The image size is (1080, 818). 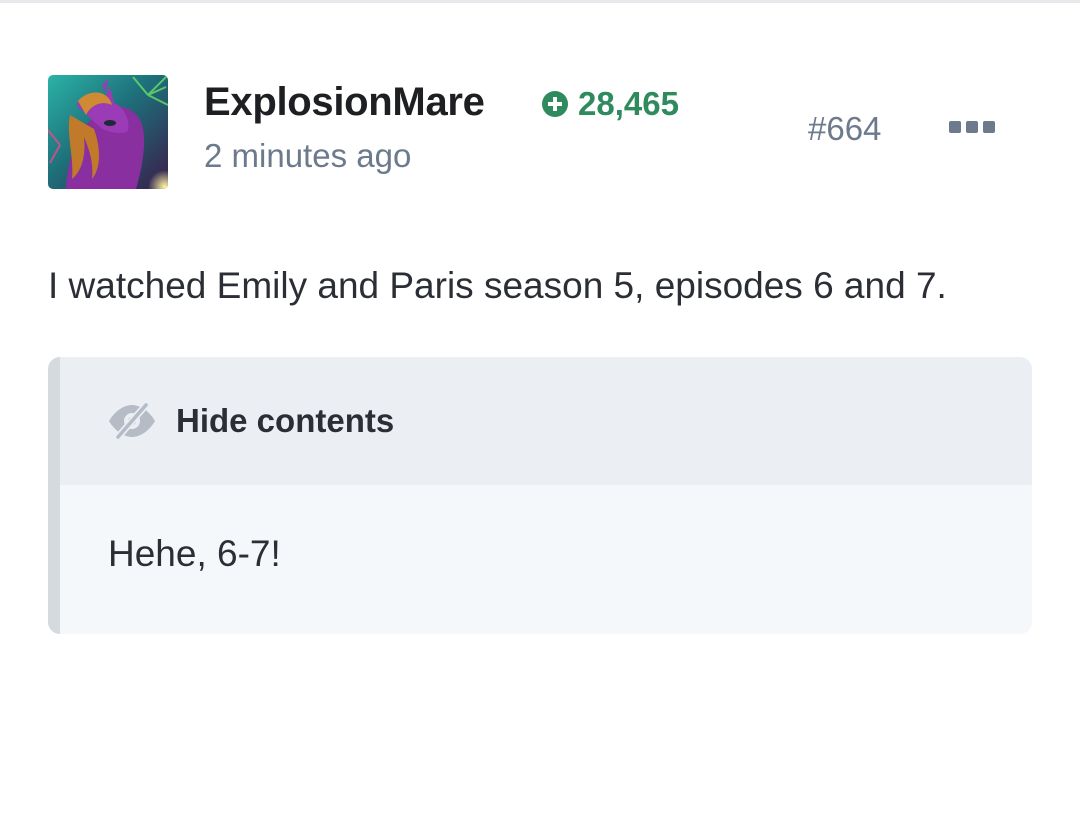 I want to click on post-timestamp: 2 minutes ago, so click(x=307, y=156).